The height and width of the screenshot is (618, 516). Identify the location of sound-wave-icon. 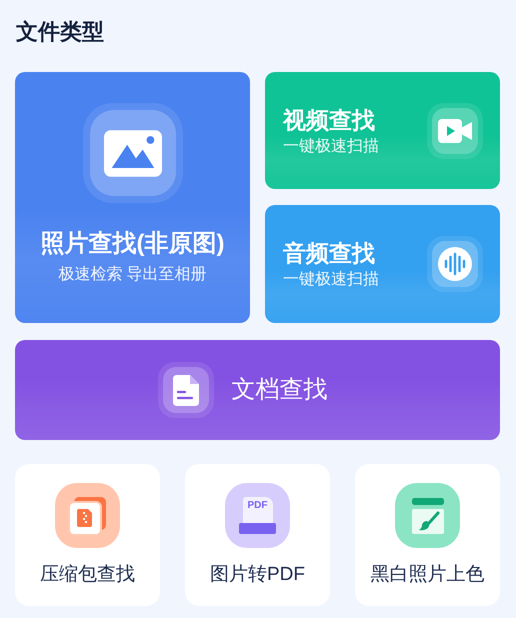
(455, 264).